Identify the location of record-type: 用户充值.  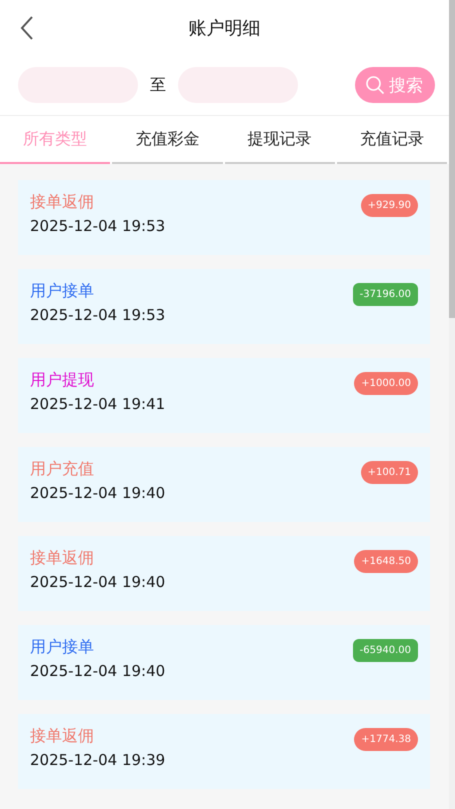
(62, 469).